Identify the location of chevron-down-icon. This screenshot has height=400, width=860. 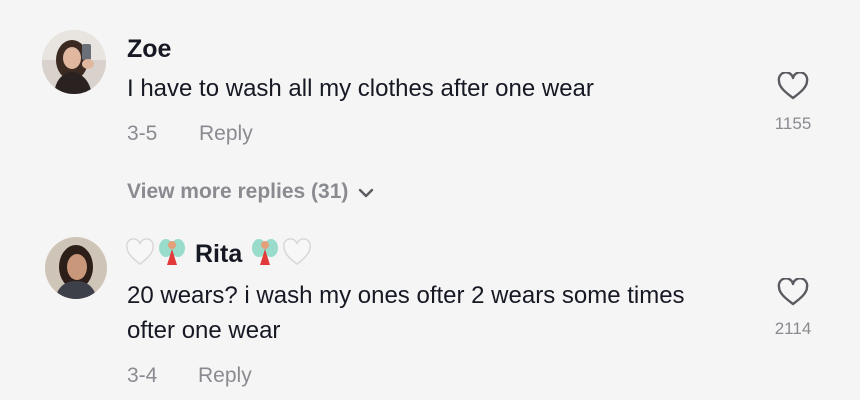
(366, 192).